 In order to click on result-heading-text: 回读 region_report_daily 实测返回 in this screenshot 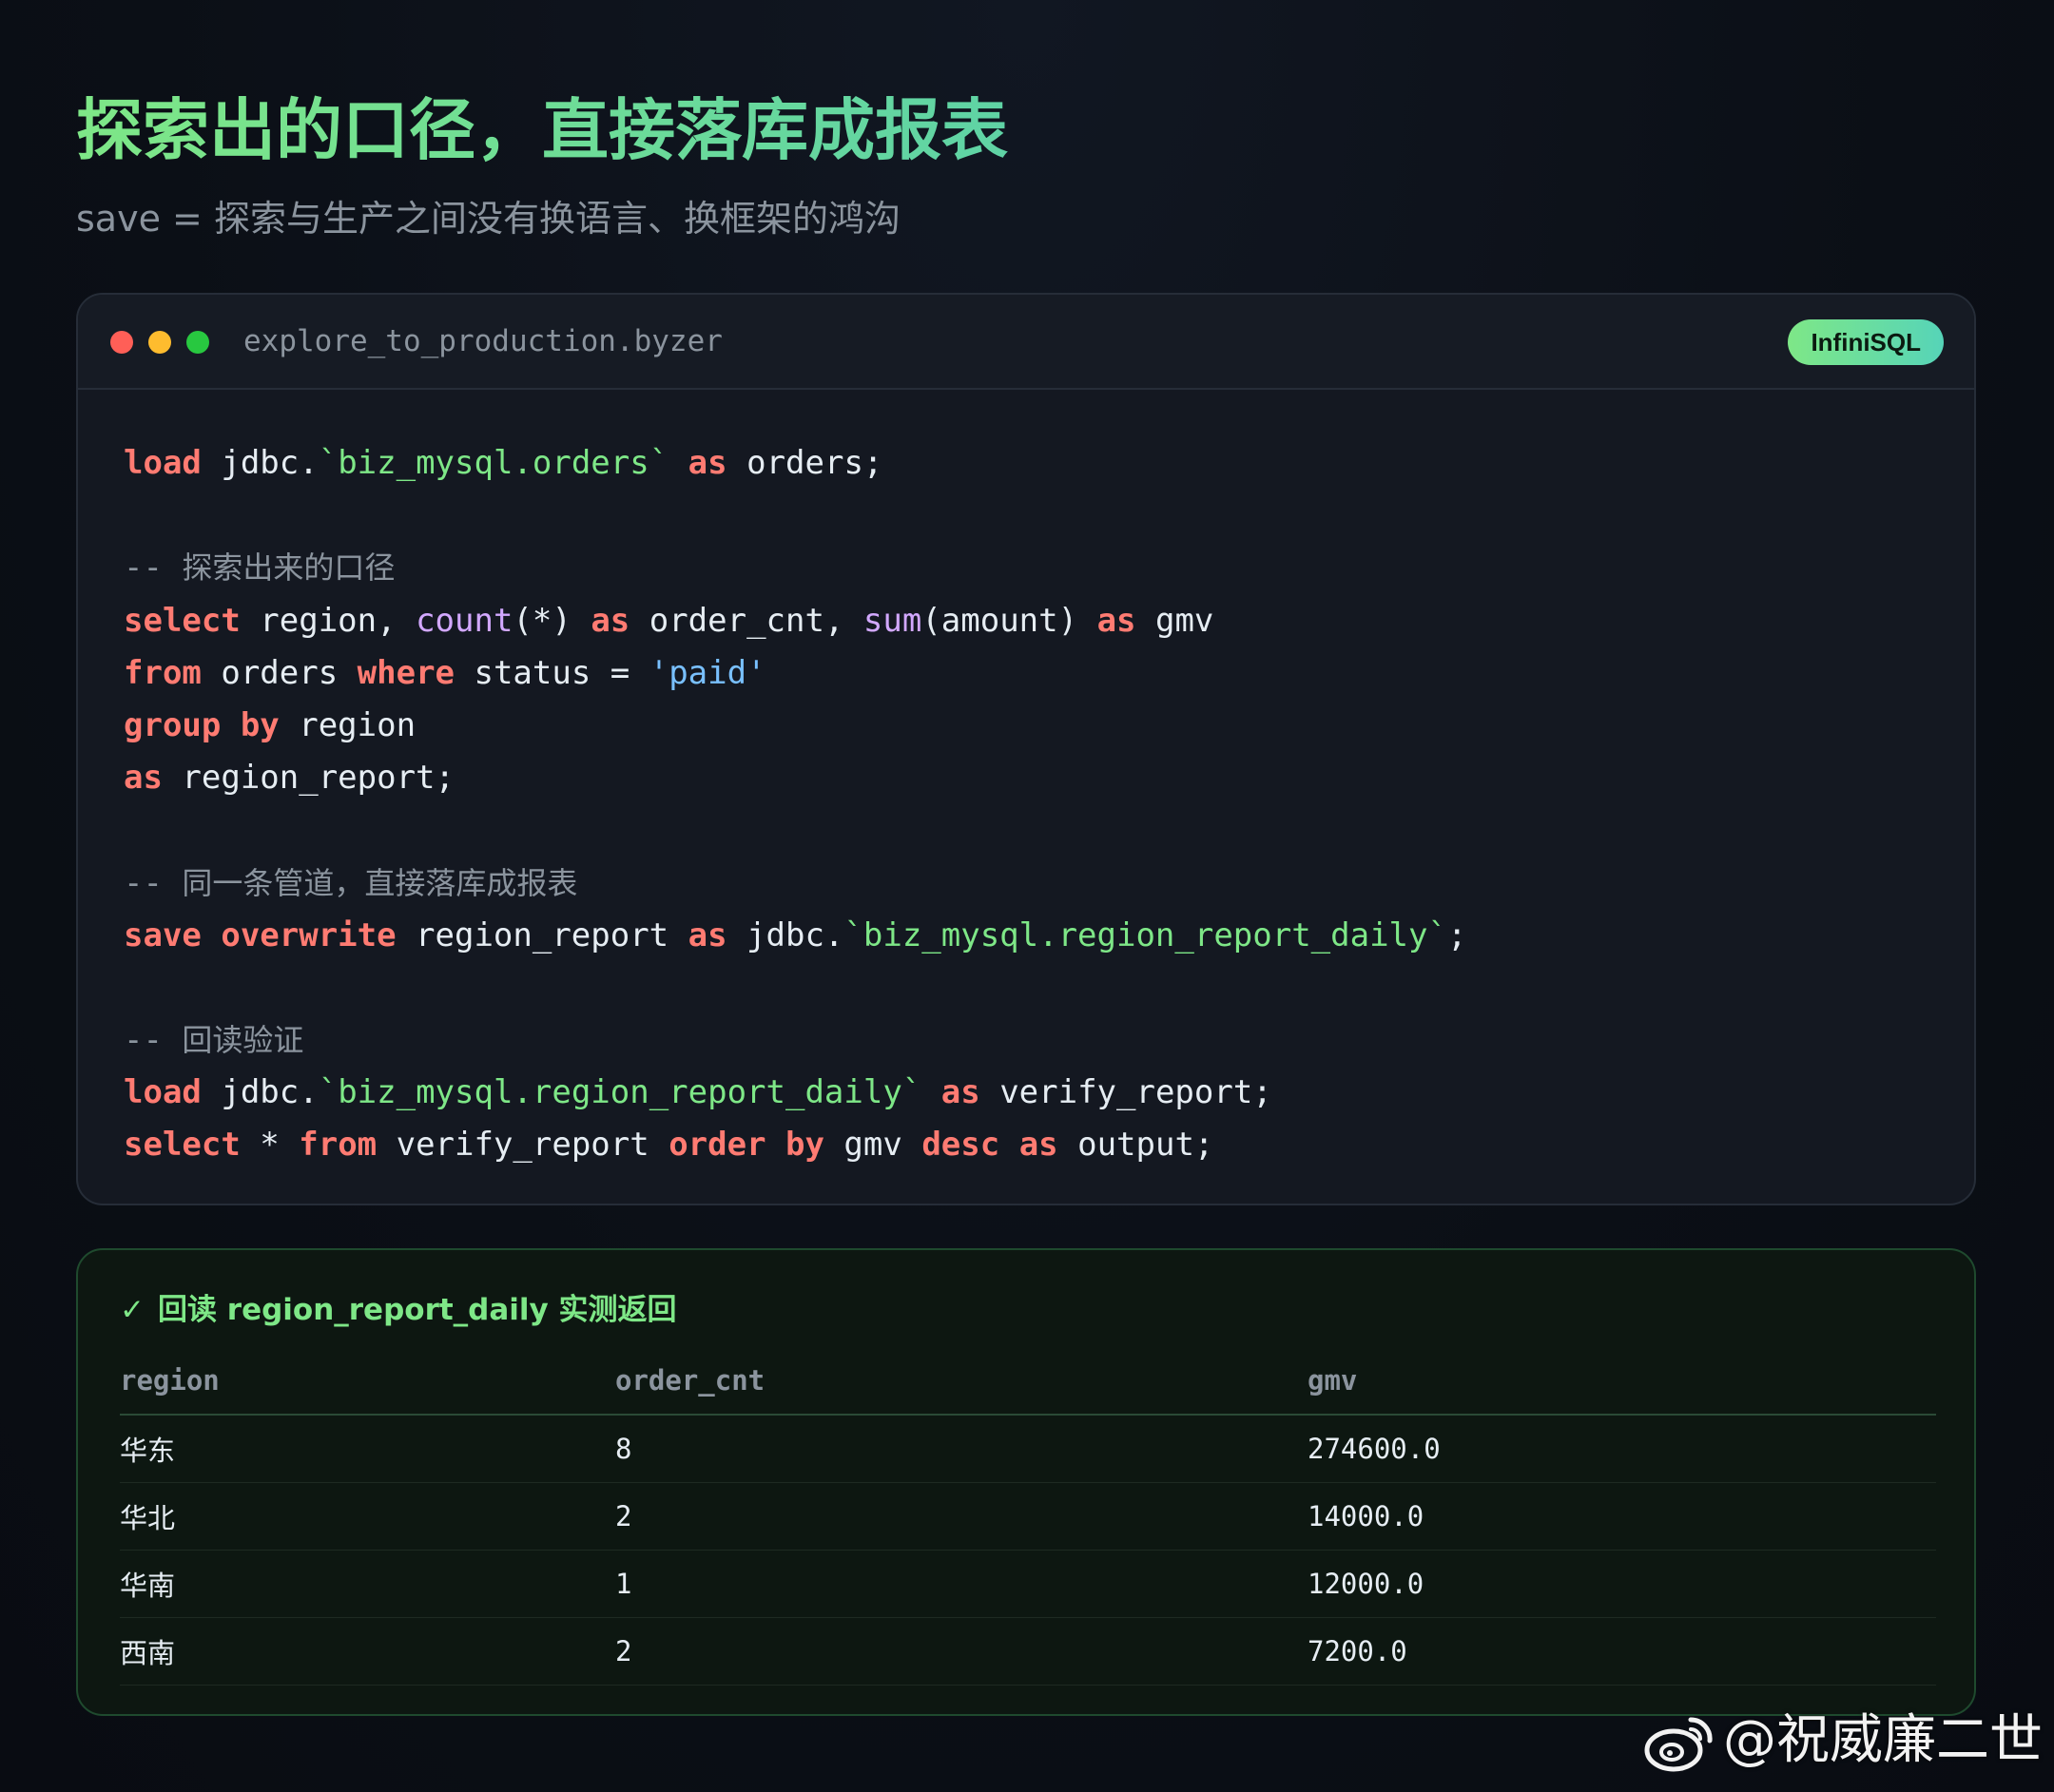, I will do `click(417, 1310)`.